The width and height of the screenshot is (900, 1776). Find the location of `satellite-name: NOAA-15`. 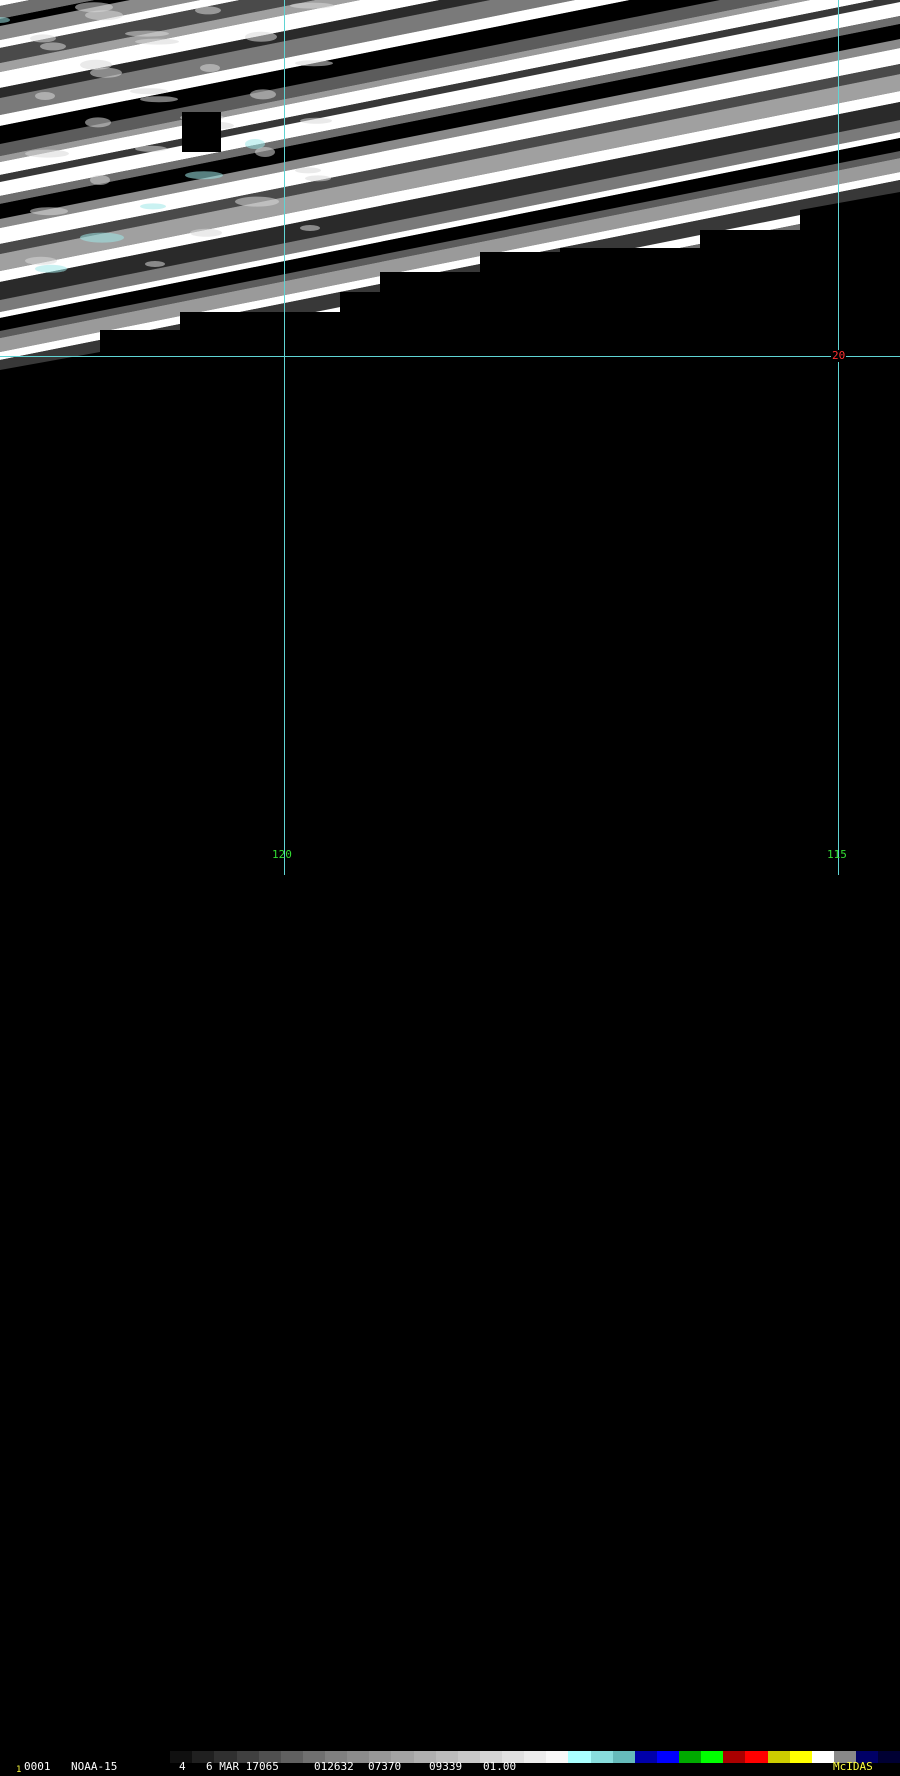

satellite-name: NOAA-15 is located at coordinates (94, 1766).